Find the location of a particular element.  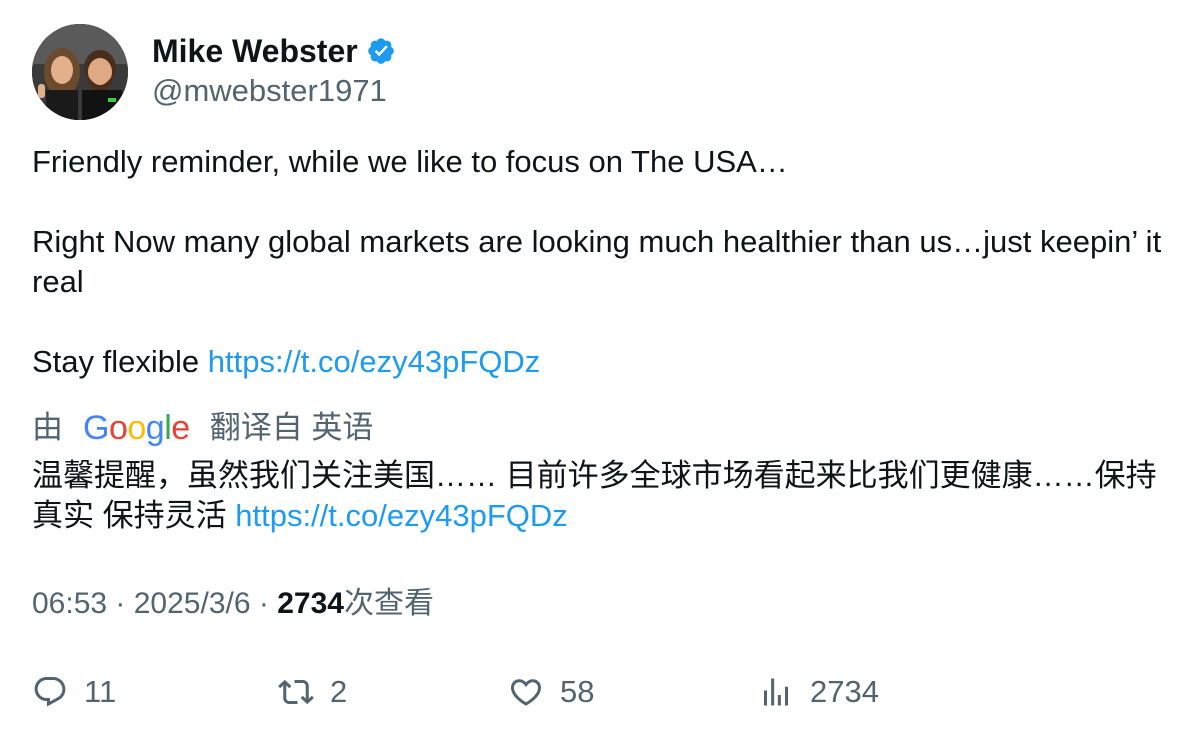

author-handle: @mwebster1971 is located at coordinates (274, 91).